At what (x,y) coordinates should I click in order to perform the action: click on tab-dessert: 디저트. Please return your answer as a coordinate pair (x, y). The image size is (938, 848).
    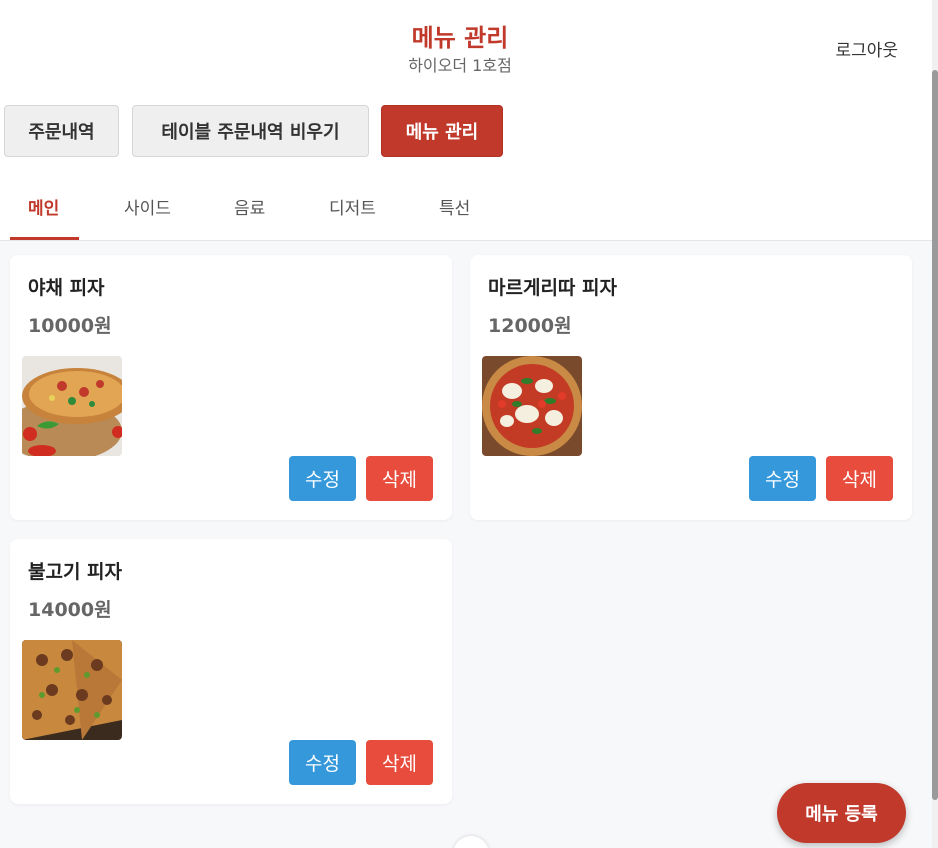
    Looking at the image, I should click on (352, 206).